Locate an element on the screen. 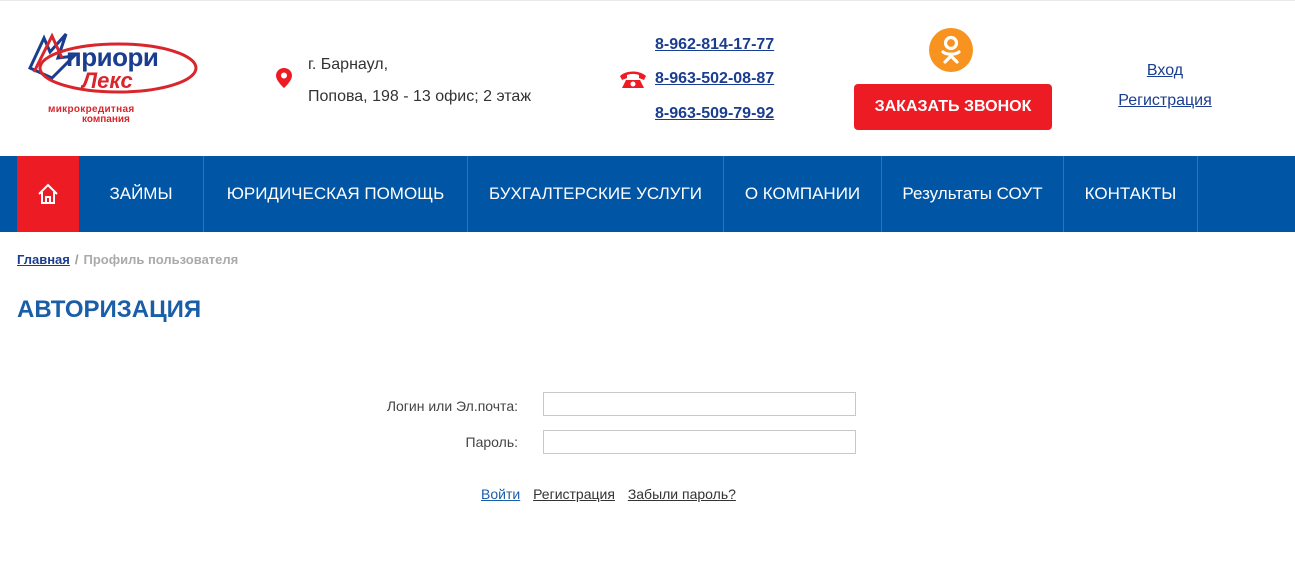  nav-item-loans: ЗАЙМЫ is located at coordinates (141, 194).